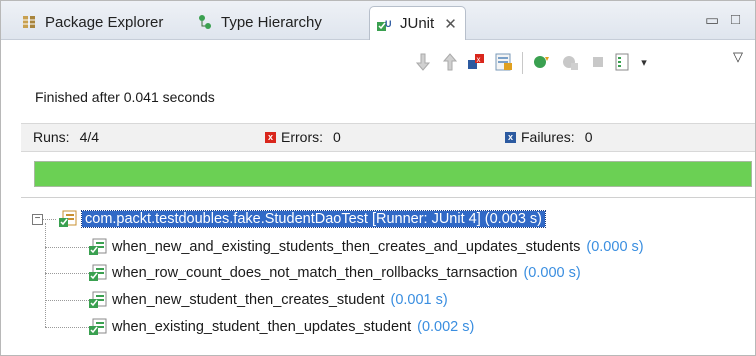  Describe the element at coordinates (510, 137) in the screenshot. I see `failure-icon: x` at that location.